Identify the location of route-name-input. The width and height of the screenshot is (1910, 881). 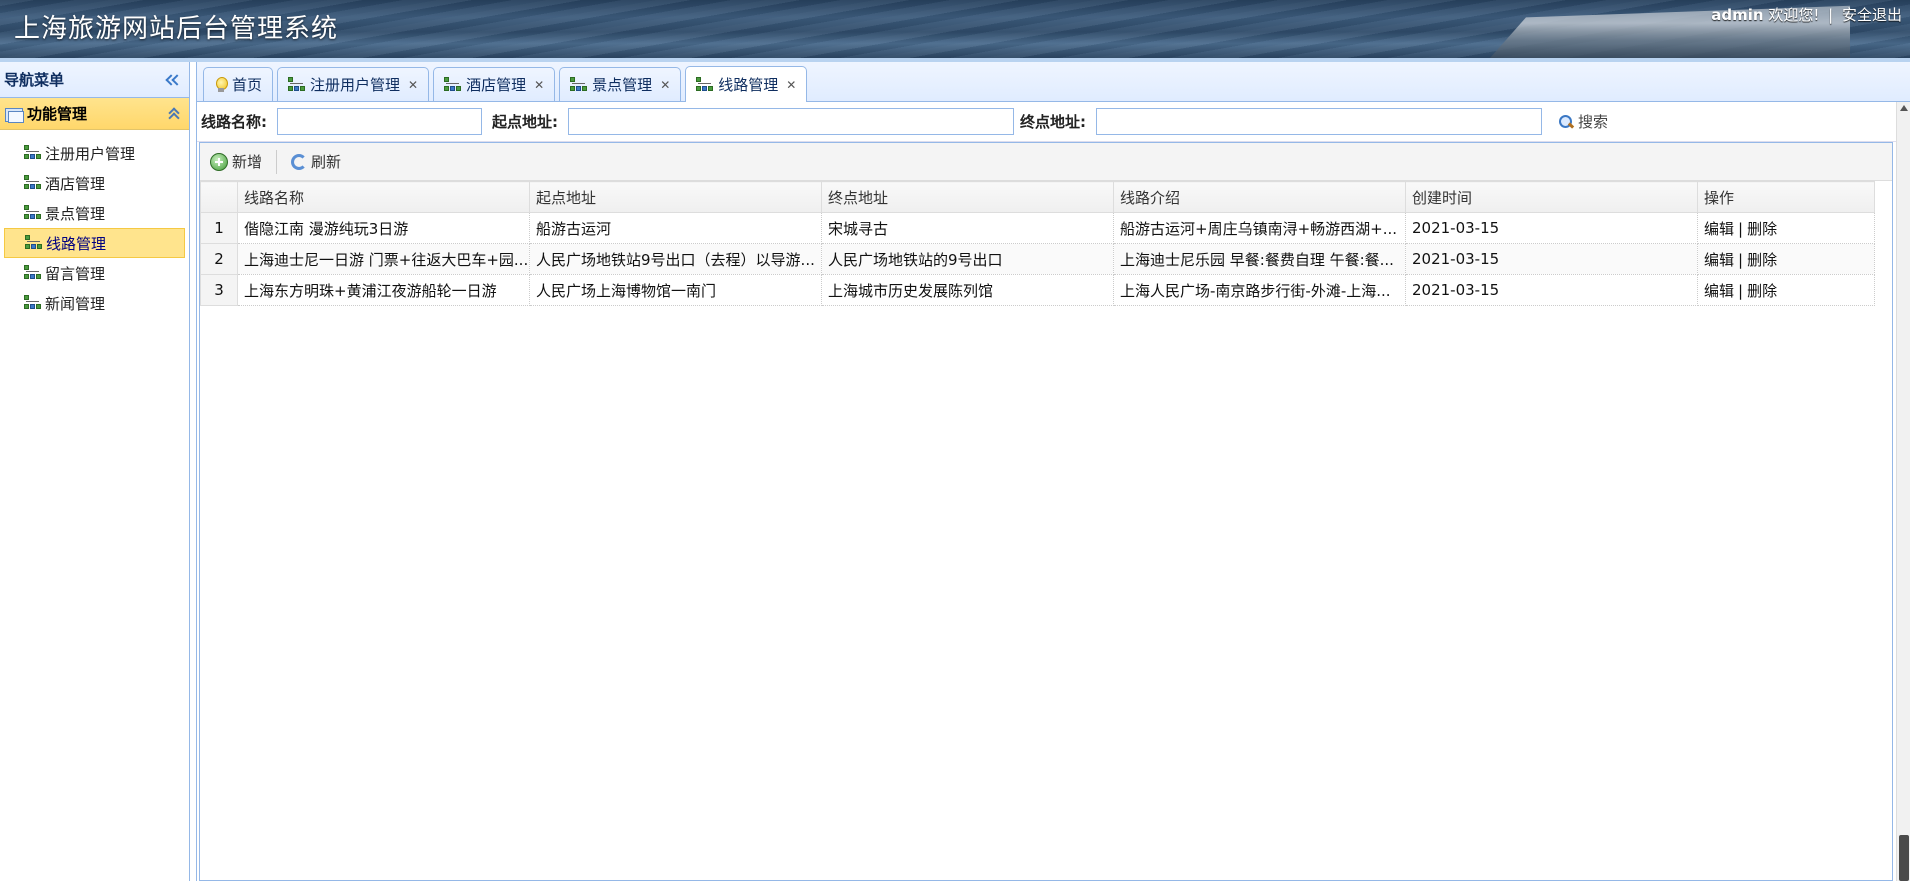
(379, 121).